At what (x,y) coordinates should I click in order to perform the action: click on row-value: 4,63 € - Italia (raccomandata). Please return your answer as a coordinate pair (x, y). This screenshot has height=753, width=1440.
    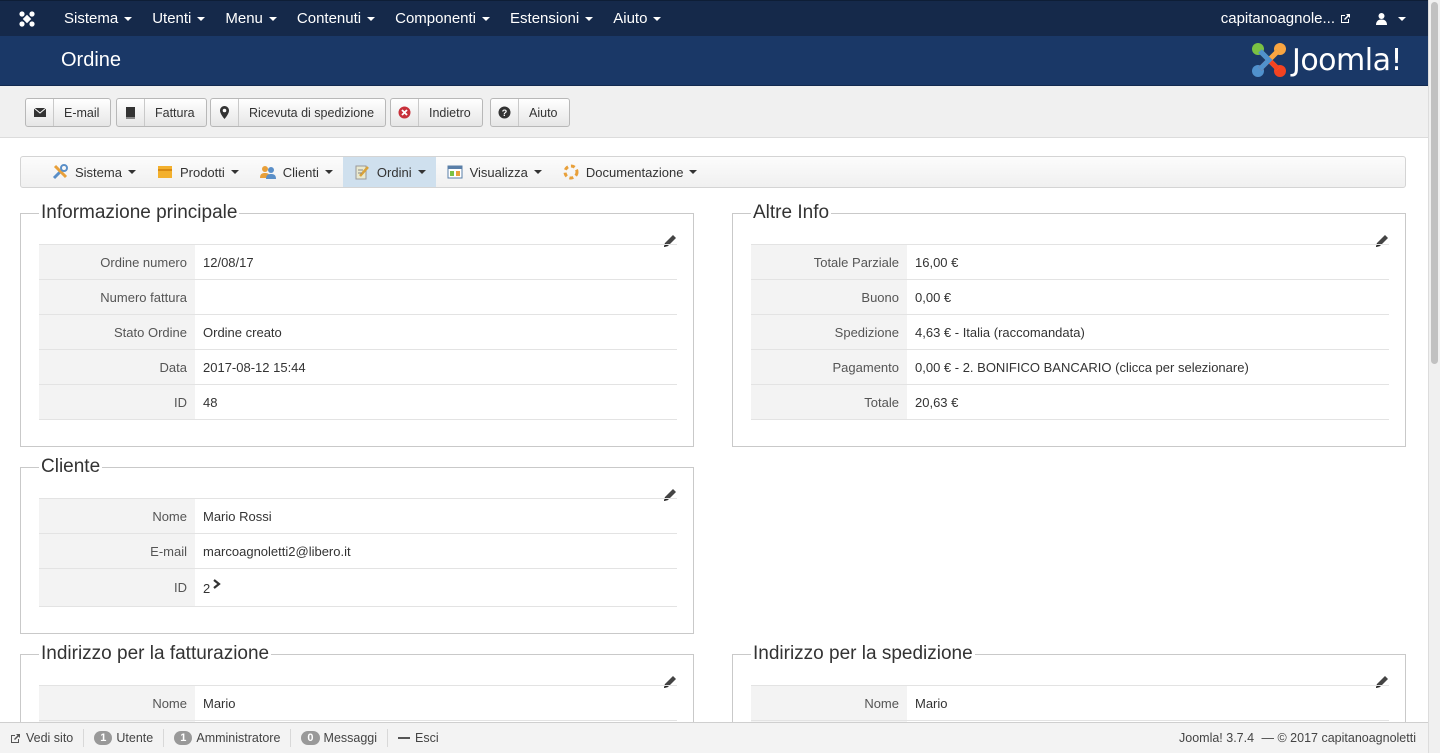
    Looking at the image, I should click on (1148, 332).